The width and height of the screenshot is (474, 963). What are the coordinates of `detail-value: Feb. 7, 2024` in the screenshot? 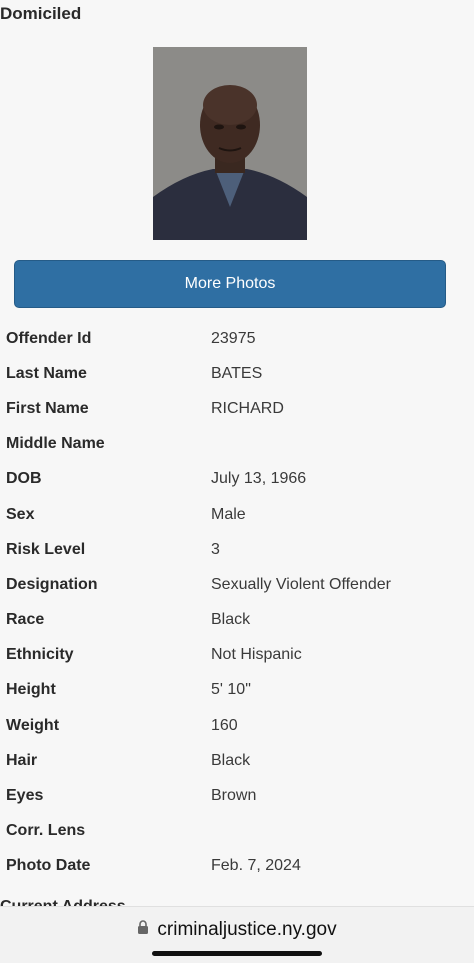 It's located at (256, 866).